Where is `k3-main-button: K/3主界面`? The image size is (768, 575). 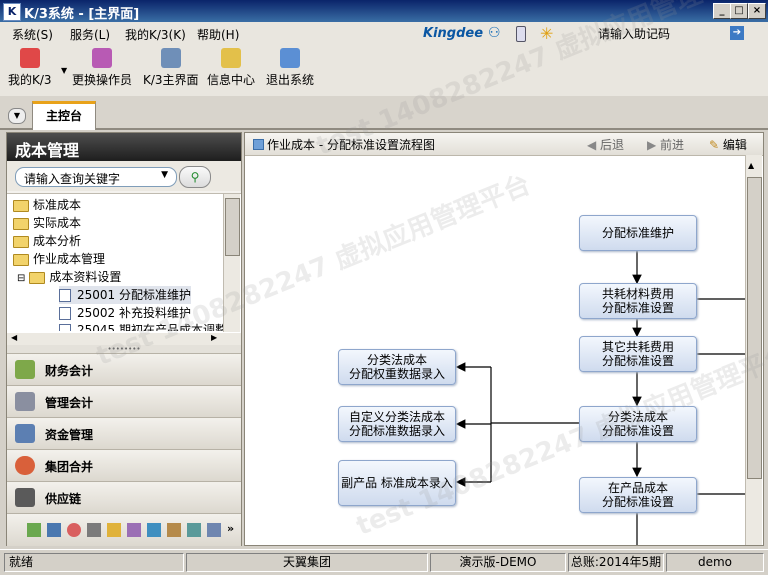 k3-main-button: K/3主界面 is located at coordinates (171, 68).